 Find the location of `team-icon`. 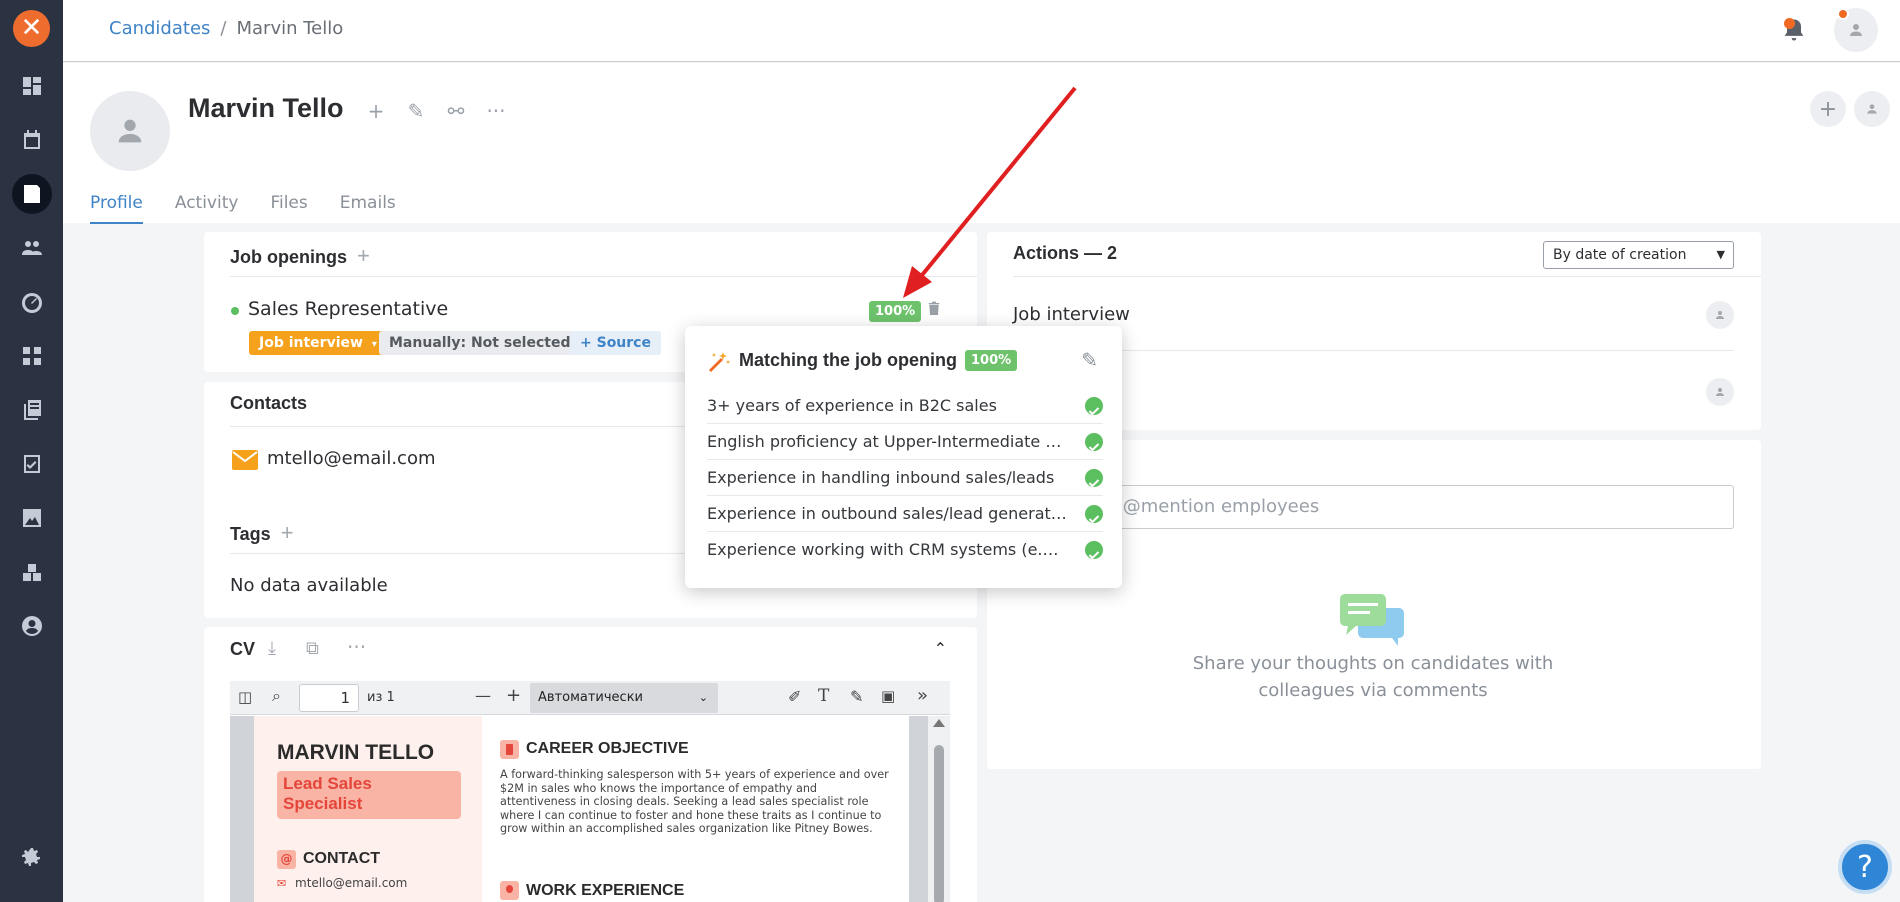

team-icon is located at coordinates (32, 248).